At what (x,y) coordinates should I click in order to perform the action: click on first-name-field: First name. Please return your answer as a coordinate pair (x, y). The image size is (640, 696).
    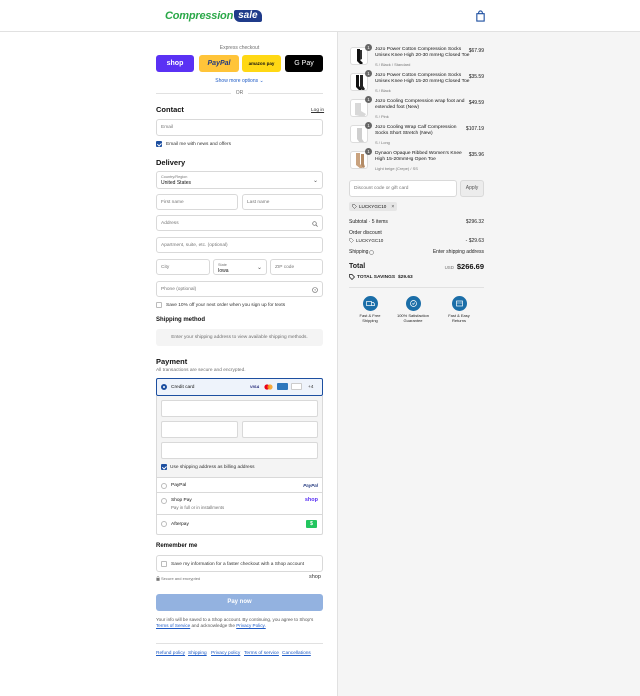
    Looking at the image, I should click on (197, 202).